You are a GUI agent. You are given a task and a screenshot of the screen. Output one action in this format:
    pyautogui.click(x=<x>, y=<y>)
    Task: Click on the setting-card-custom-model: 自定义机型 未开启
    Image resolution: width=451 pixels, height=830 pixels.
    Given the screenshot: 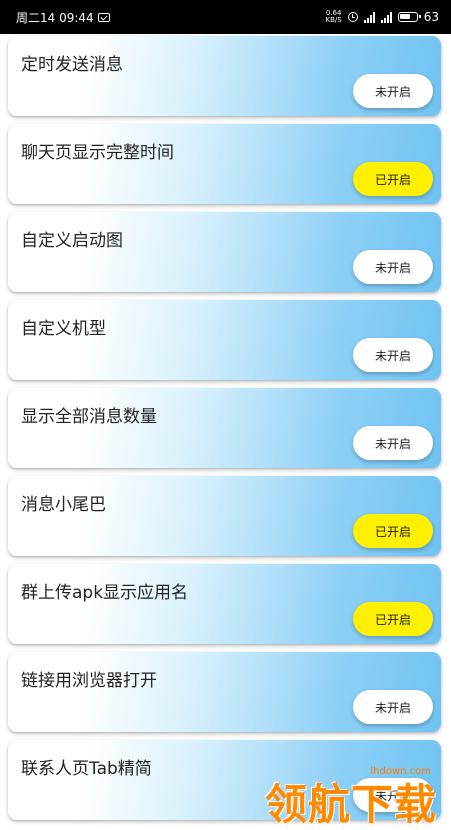 What is the action you would take?
    pyautogui.click(x=224, y=340)
    